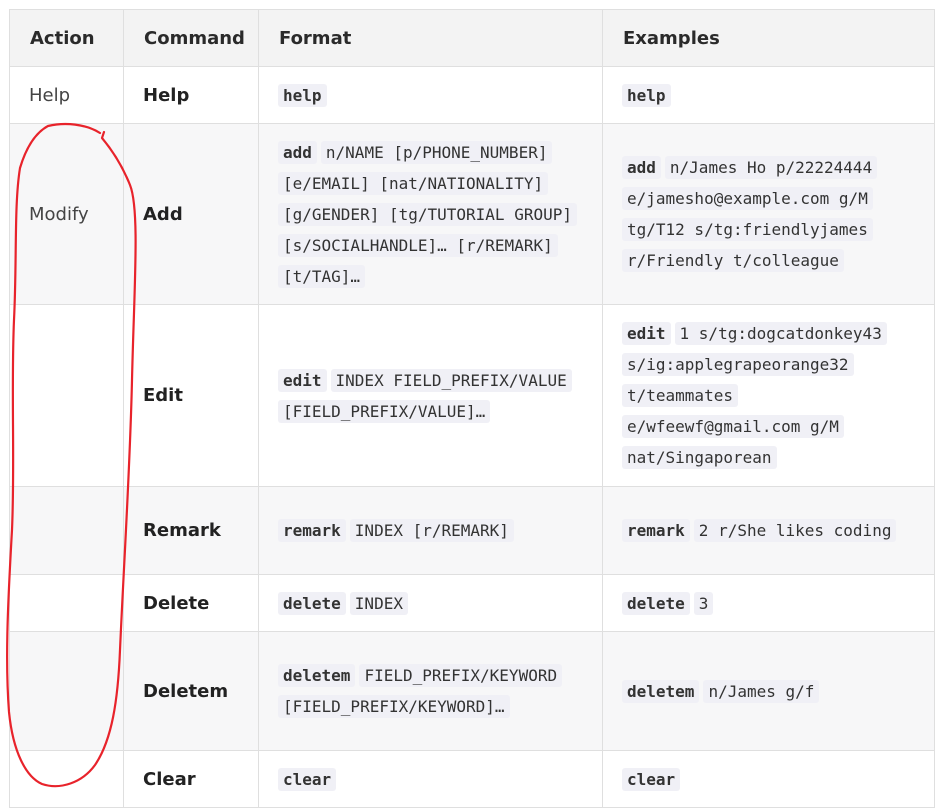 Image resolution: width=942 pixels, height=812 pixels. What do you see at coordinates (768, 603) in the screenshot?
I see `example-cell: delete 3` at bounding box center [768, 603].